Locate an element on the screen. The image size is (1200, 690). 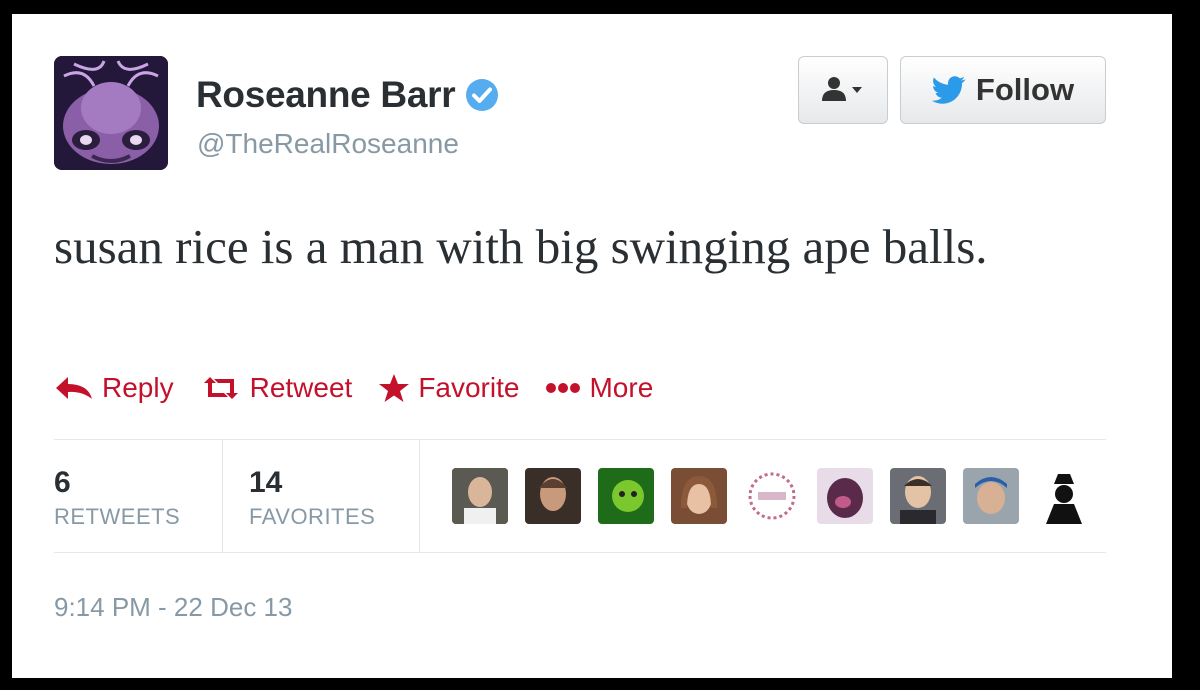
retweet-button: Retweet is located at coordinates (276, 388).